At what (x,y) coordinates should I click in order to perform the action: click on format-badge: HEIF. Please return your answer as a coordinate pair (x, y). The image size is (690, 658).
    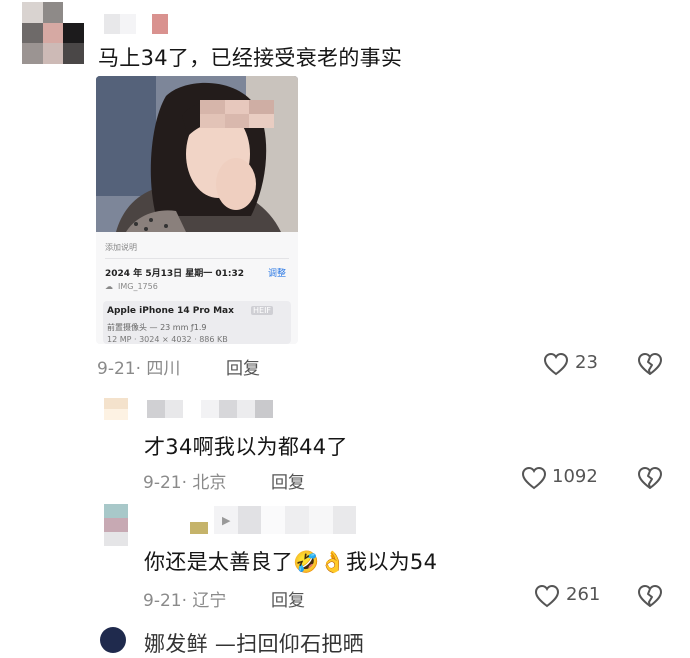
    Looking at the image, I should click on (262, 310).